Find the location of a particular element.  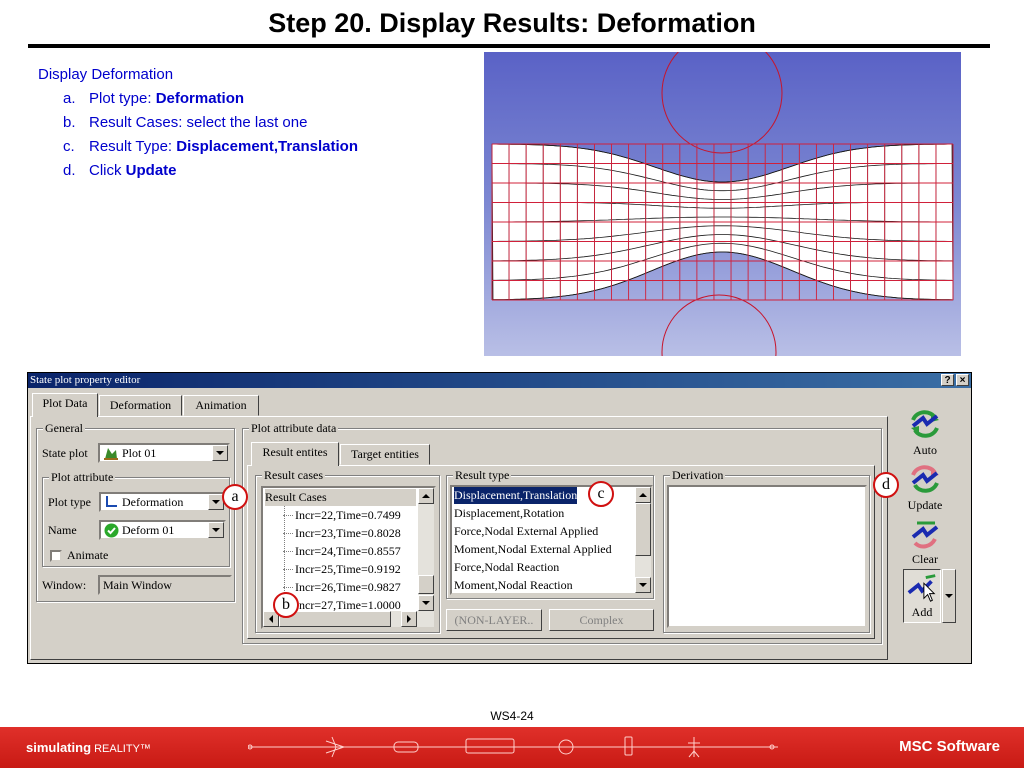

close-button: × is located at coordinates (962, 380).